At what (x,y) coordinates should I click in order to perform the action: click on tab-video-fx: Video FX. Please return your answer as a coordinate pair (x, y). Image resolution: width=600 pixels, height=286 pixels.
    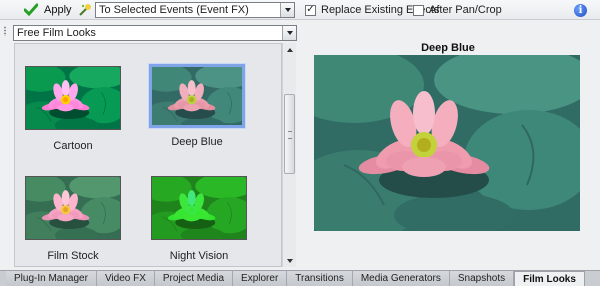
    Looking at the image, I should click on (125, 278).